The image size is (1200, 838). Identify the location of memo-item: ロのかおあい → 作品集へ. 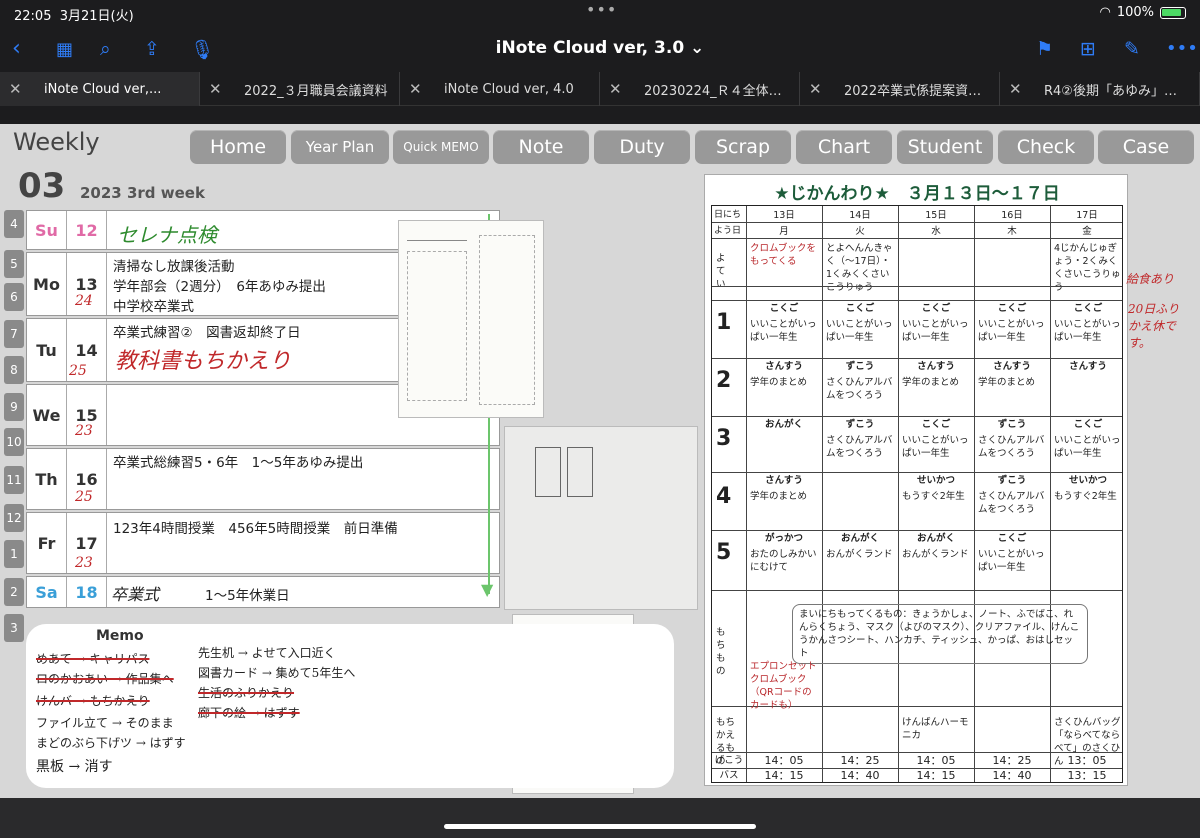
(105, 679).